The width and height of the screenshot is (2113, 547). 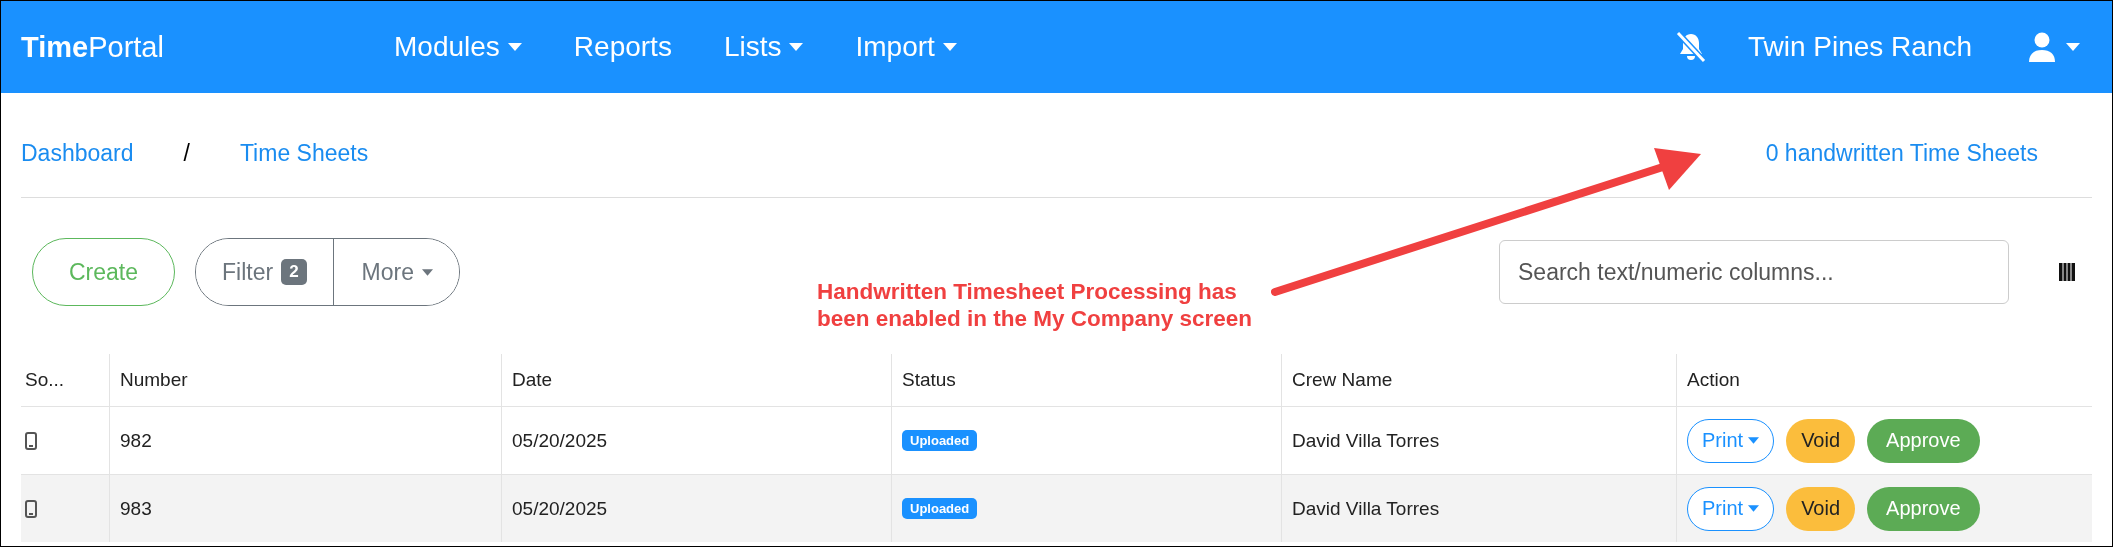 I want to click on column-header: Date, so click(x=696, y=380).